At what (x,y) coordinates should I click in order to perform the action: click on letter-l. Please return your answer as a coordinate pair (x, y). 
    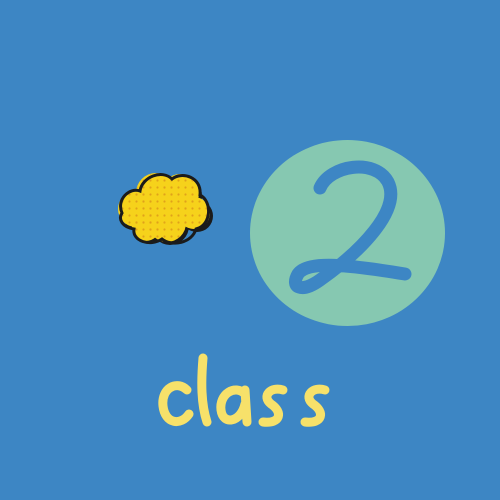
    Looking at the image, I should click on (204, 390).